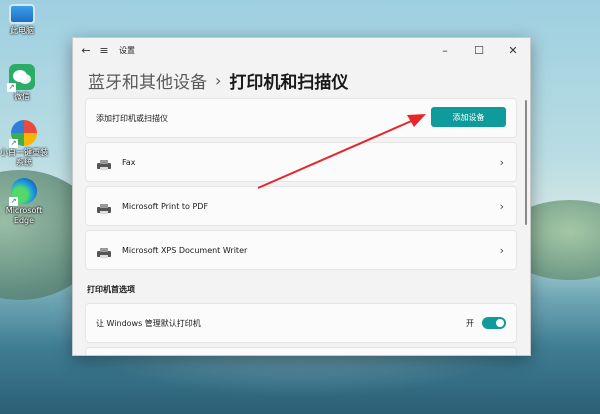 The height and width of the screenshot is (414, 600). What do you see at coordinates (148, 323) in the screenshot?
I see `manage-default-printer-label: 让 Windows 管理默认打印机` at bounding box center [148, 323].